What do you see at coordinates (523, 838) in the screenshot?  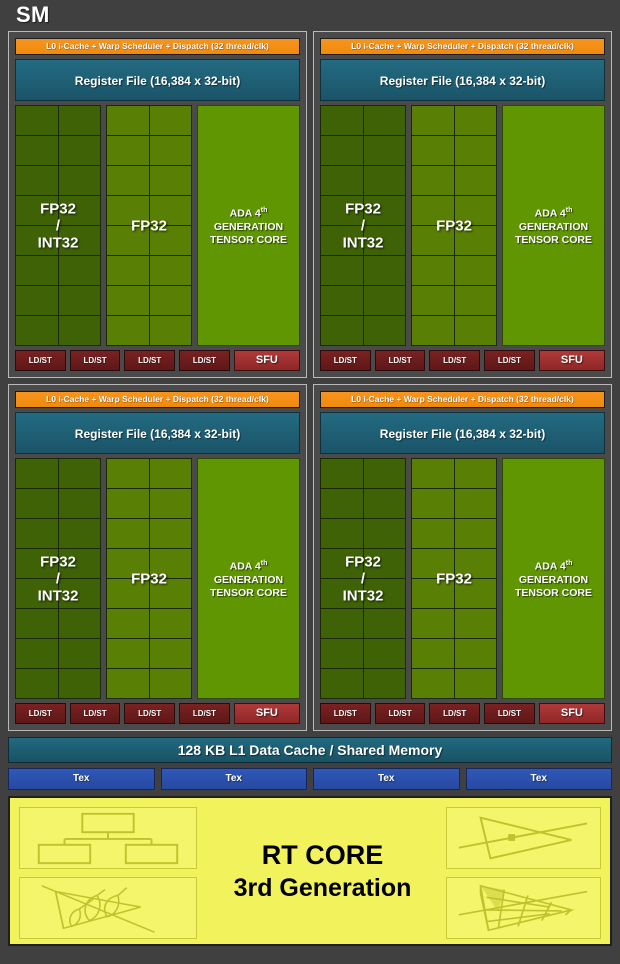 I see `ray-triangle-intersection-icon` at bounding box center [523, 838].